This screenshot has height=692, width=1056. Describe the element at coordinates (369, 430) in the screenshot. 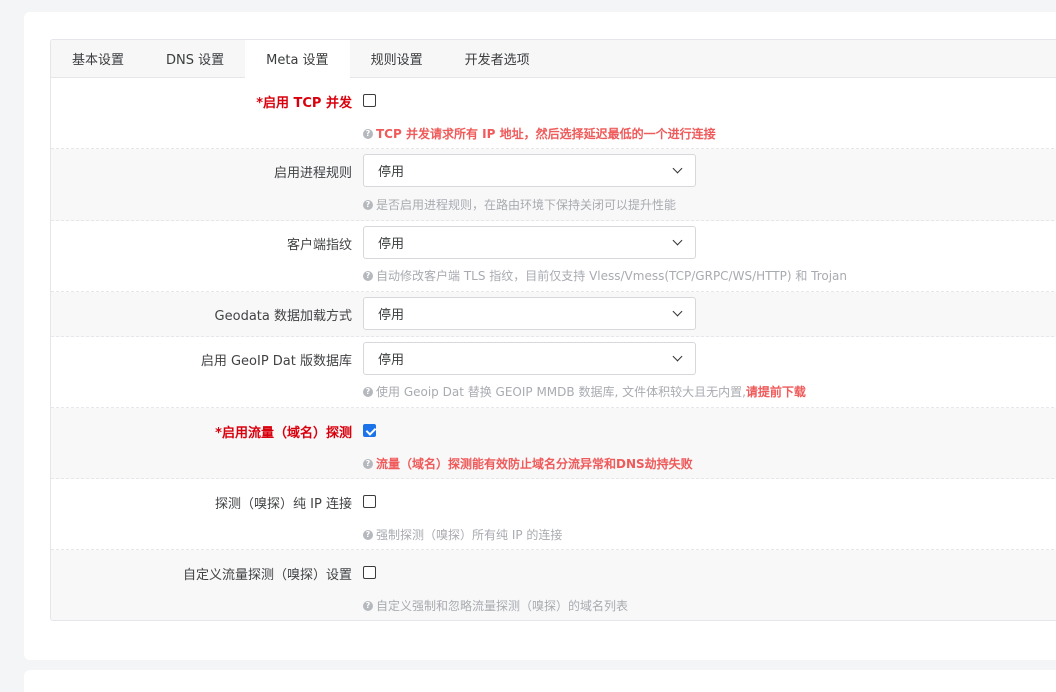

I see `sniffer-checkbox` at that location.